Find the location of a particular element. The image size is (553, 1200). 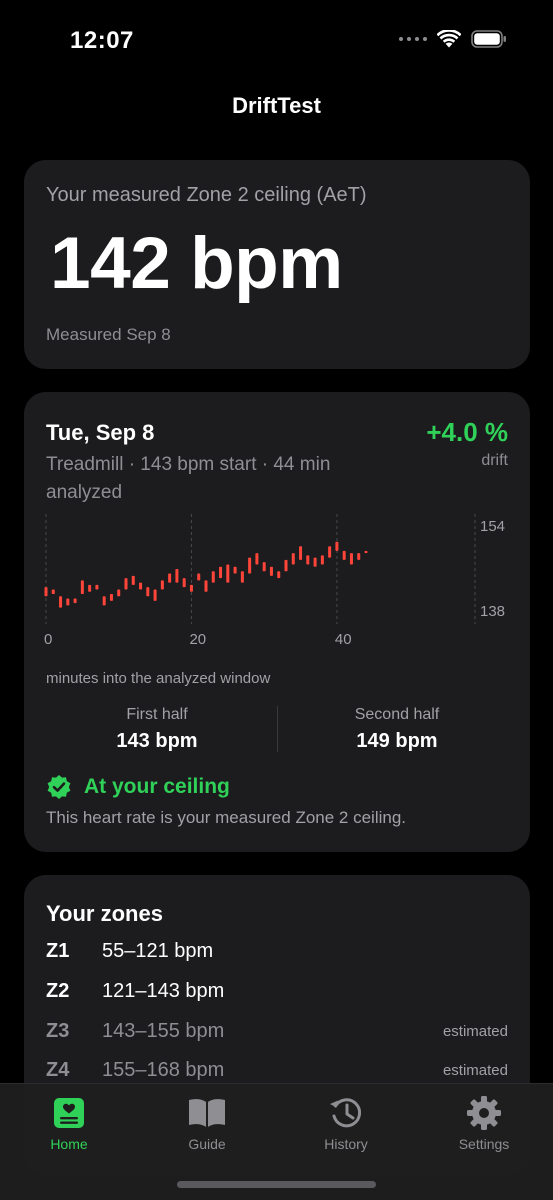

status-time: 12:07 is located at coordinates (102, 40).